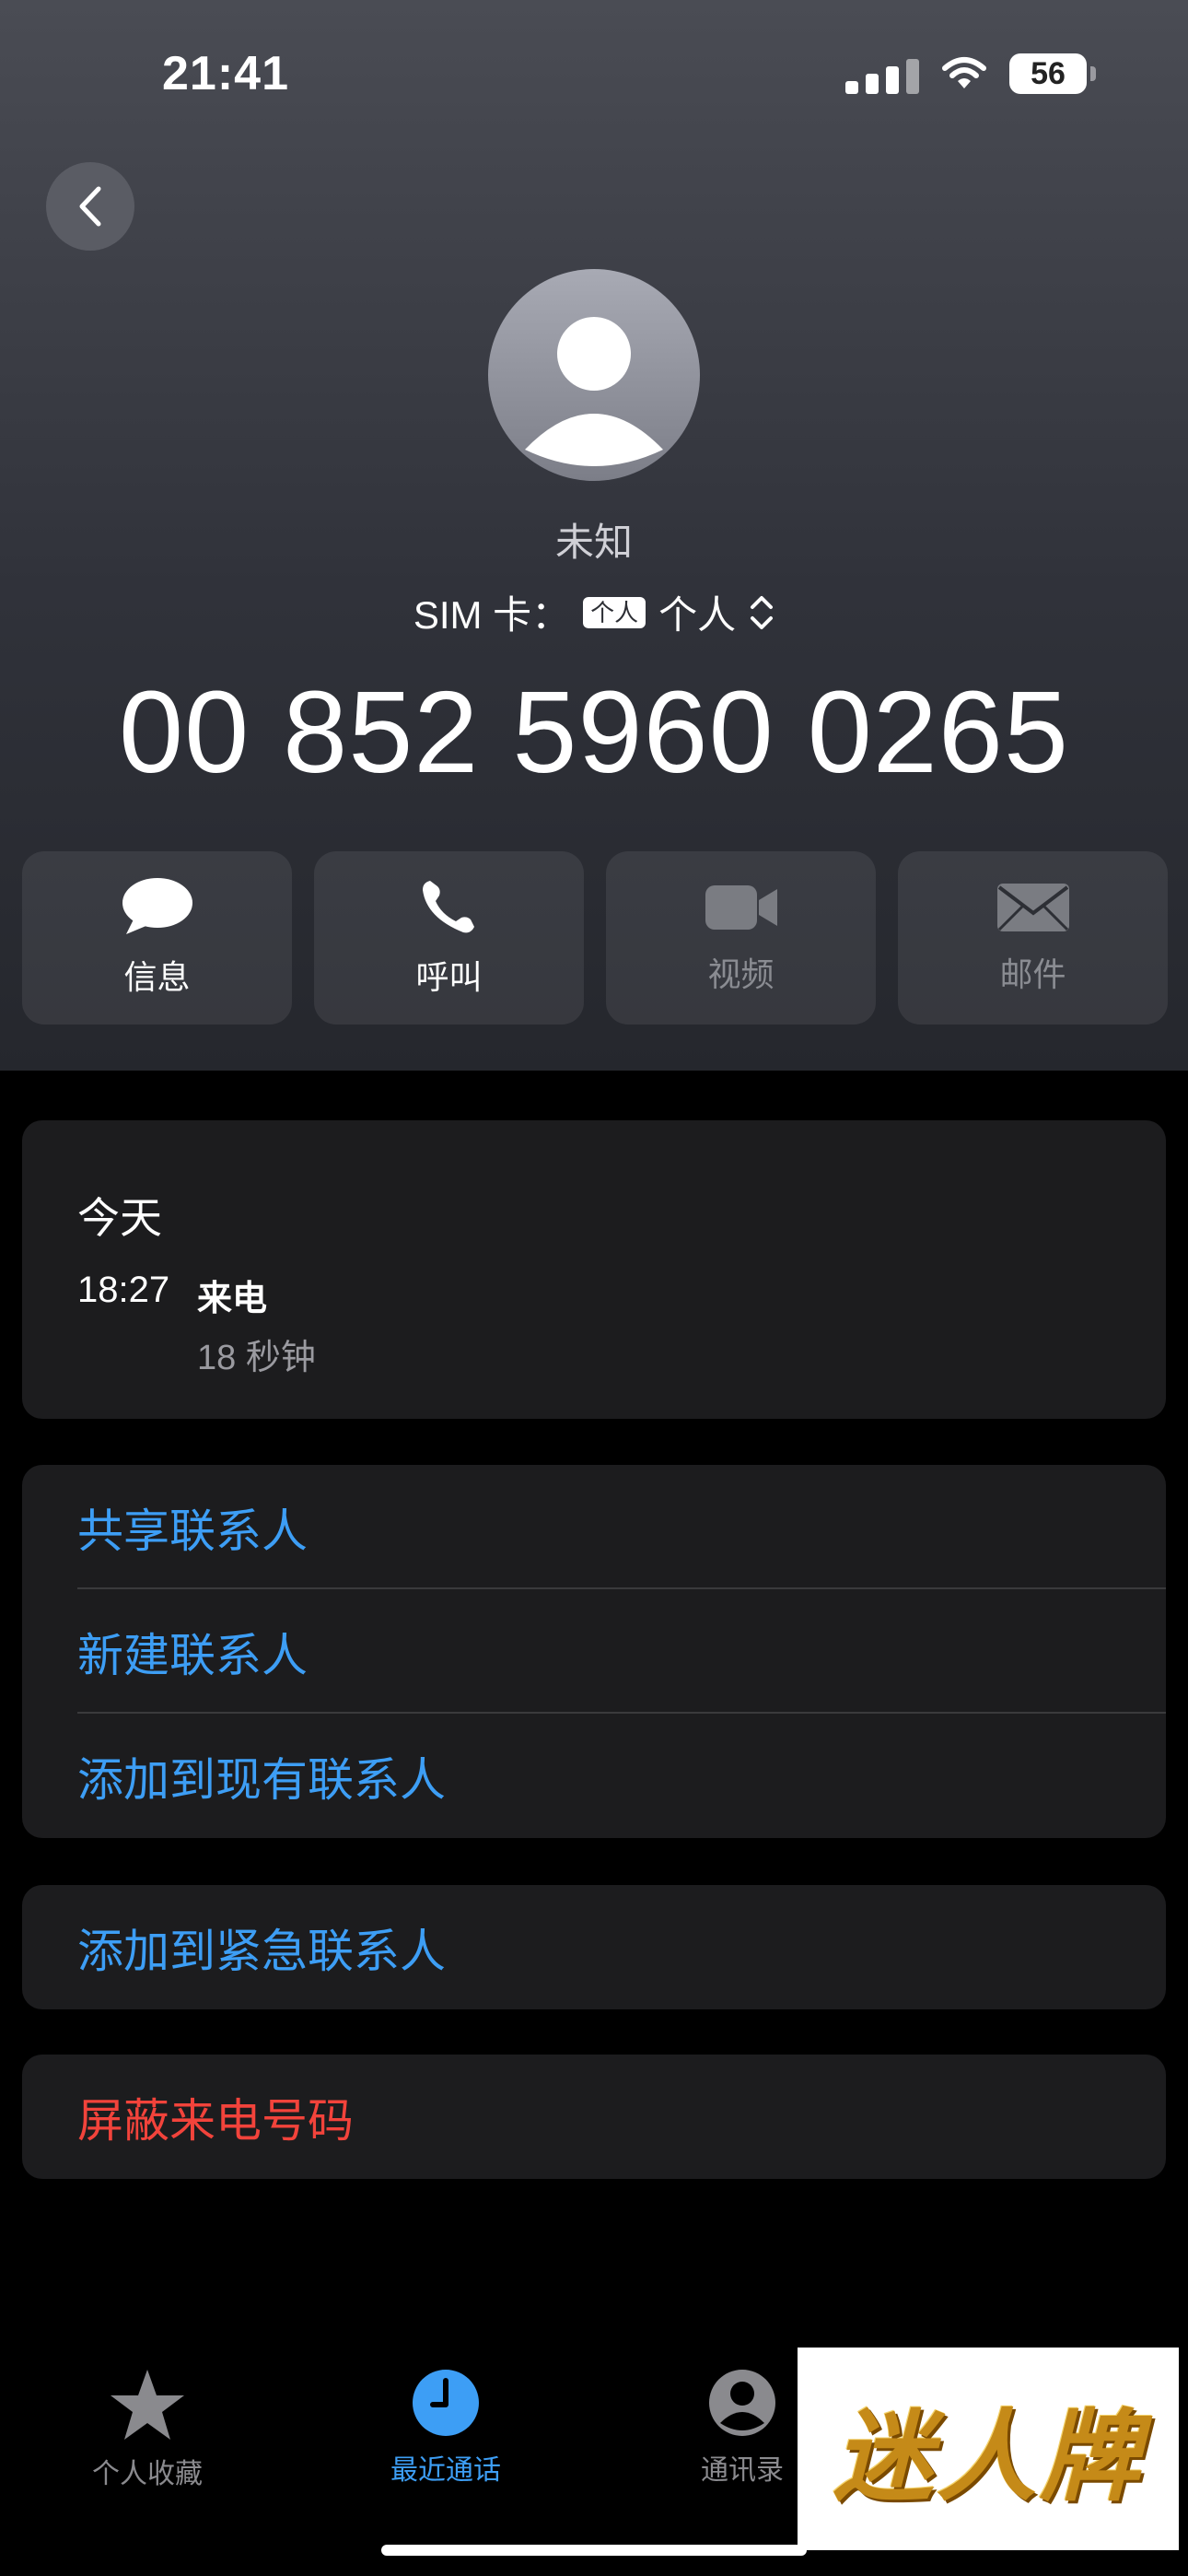  Describe the element at coordinates (742, 2470) in the screenshot. I see `tab-contacts-label: 通讯录` at that location.